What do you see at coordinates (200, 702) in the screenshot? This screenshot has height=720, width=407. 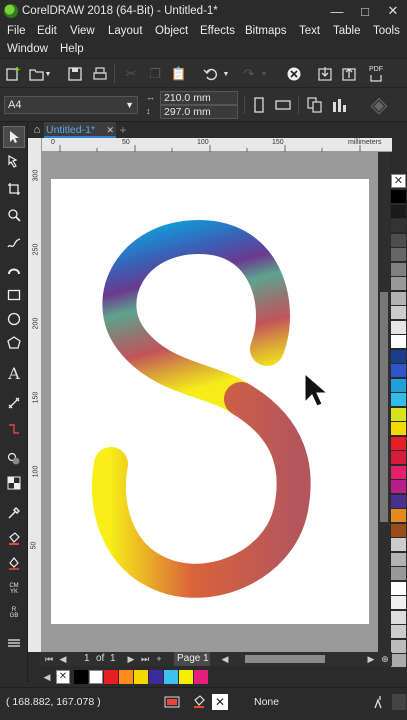 I see `fill-indicator-icon` at bounding box center [200, 702].